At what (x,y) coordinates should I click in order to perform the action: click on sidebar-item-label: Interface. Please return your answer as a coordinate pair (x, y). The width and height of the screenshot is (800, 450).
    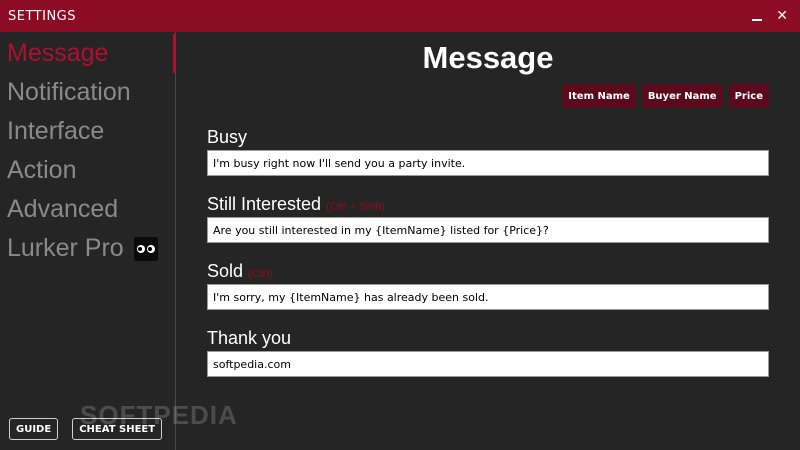
    Looking at the image, I should click on (56, 131).